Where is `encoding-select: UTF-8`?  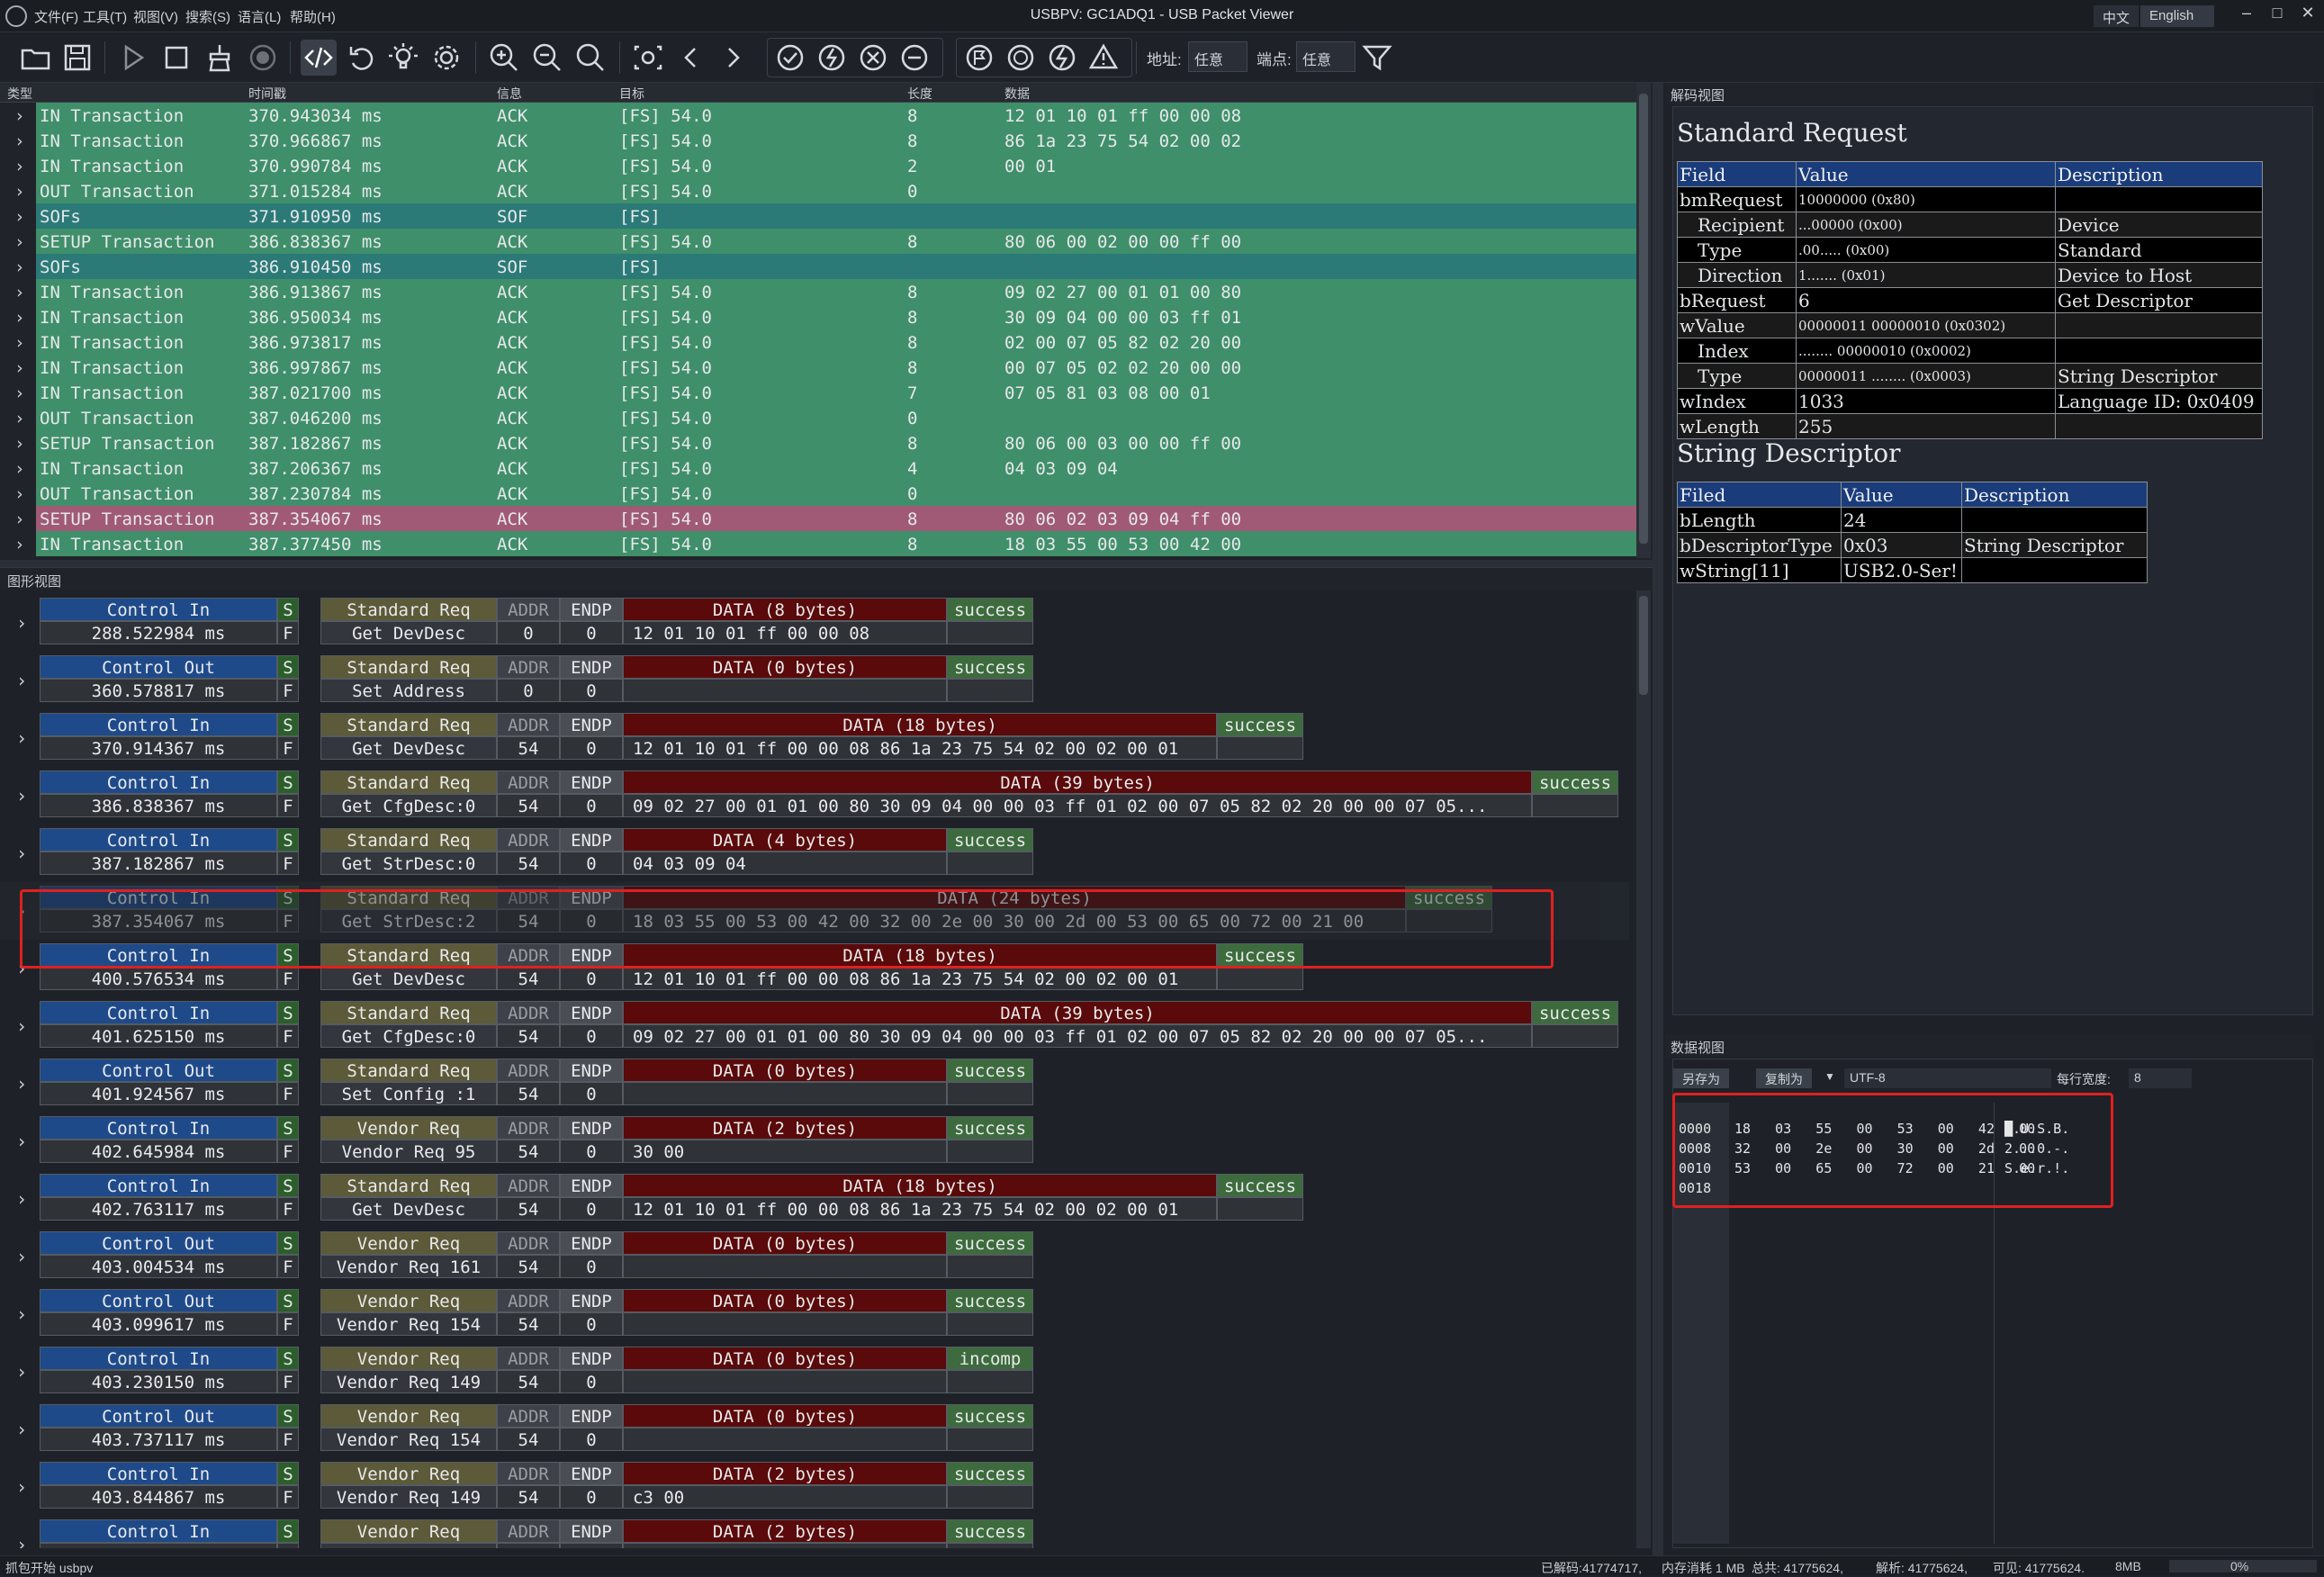
encoding-select: UTF-8 is located at coordinates (1947, 1078).